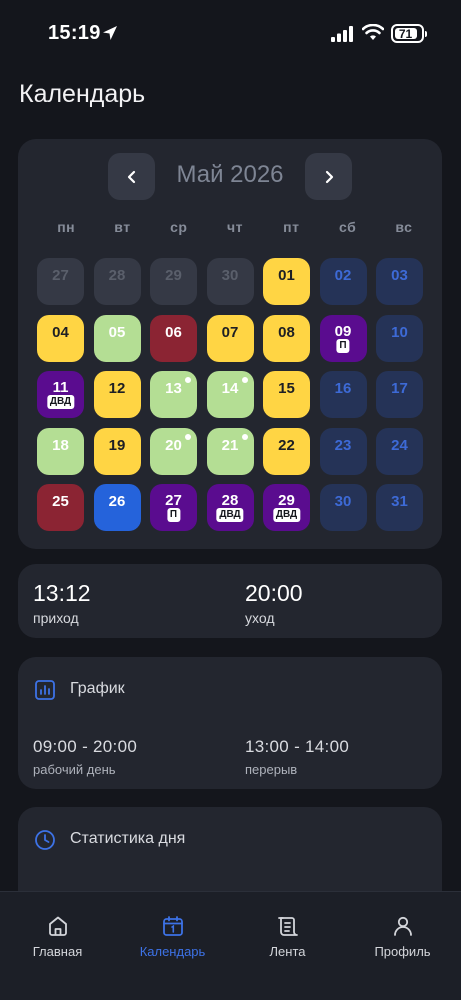  I want to click on day-number: 07, so click(230, 332).